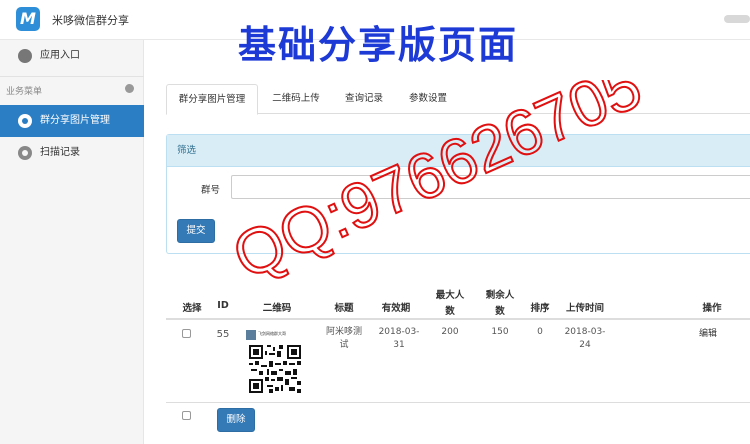  Describe the element at coordinates (343, 332) in the screenshot. I see `row-title-line1: 阿米哆测` at that location.